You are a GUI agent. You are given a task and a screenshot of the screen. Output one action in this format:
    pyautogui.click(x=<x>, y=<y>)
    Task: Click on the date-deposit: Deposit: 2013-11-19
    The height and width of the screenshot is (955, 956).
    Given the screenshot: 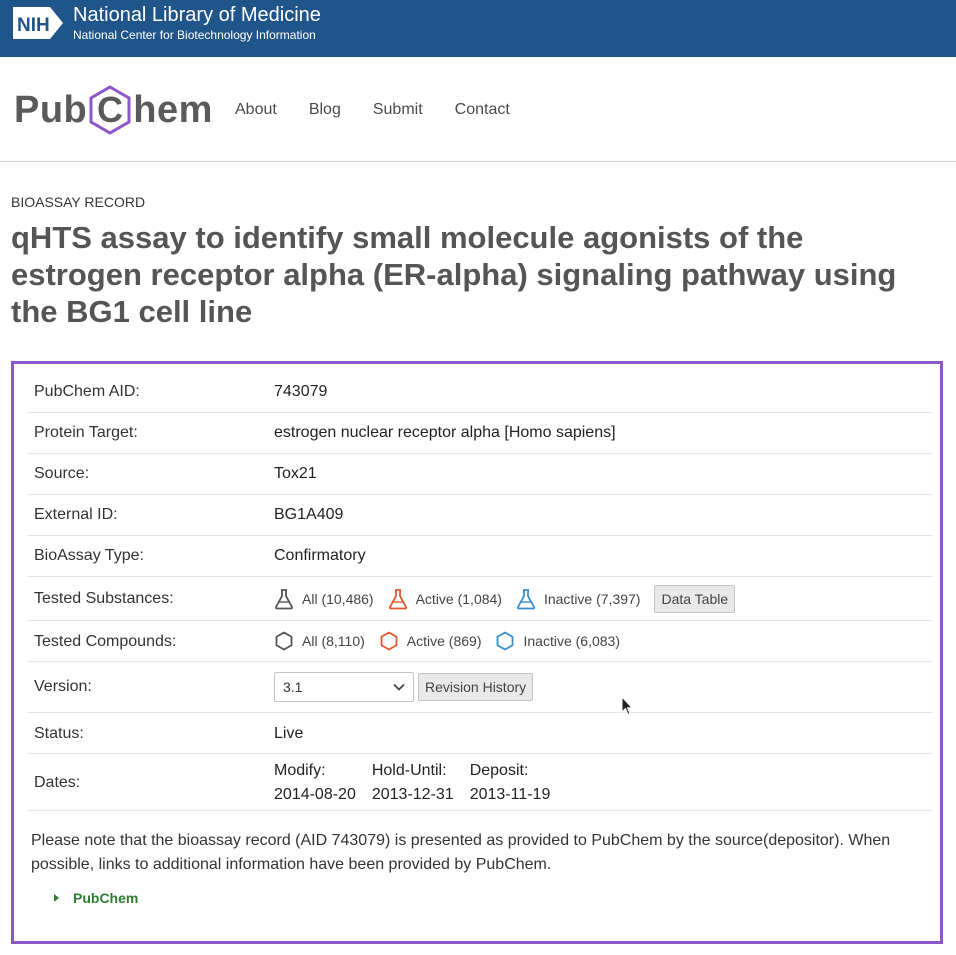 What is the action you would take?
    pyautogui.click(x=510, y=783)
    